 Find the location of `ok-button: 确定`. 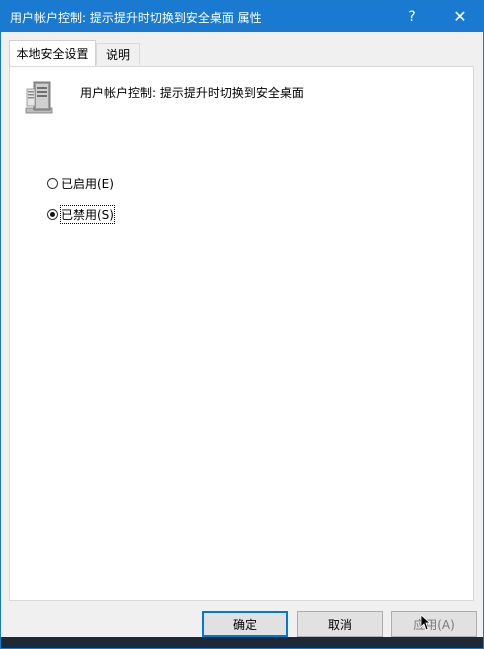

ok-button: 确定 is located at coordinates (245, 624).